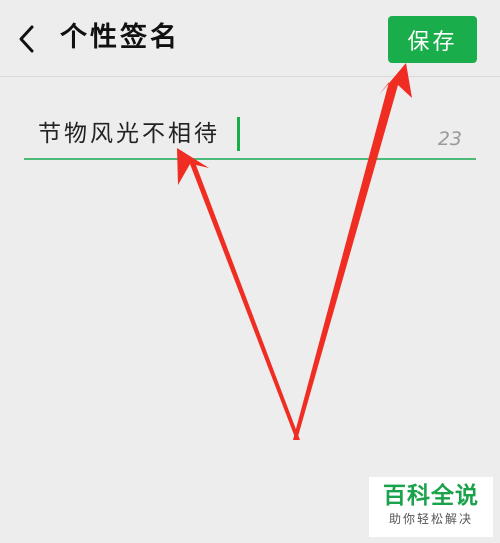 Image resolution: width=500 pixels, height=543 pixels. What do you see at coordinates (238, 294) in the screenshot?
I see `annotation-arrow-to-input` at bounding box center [238, 294].